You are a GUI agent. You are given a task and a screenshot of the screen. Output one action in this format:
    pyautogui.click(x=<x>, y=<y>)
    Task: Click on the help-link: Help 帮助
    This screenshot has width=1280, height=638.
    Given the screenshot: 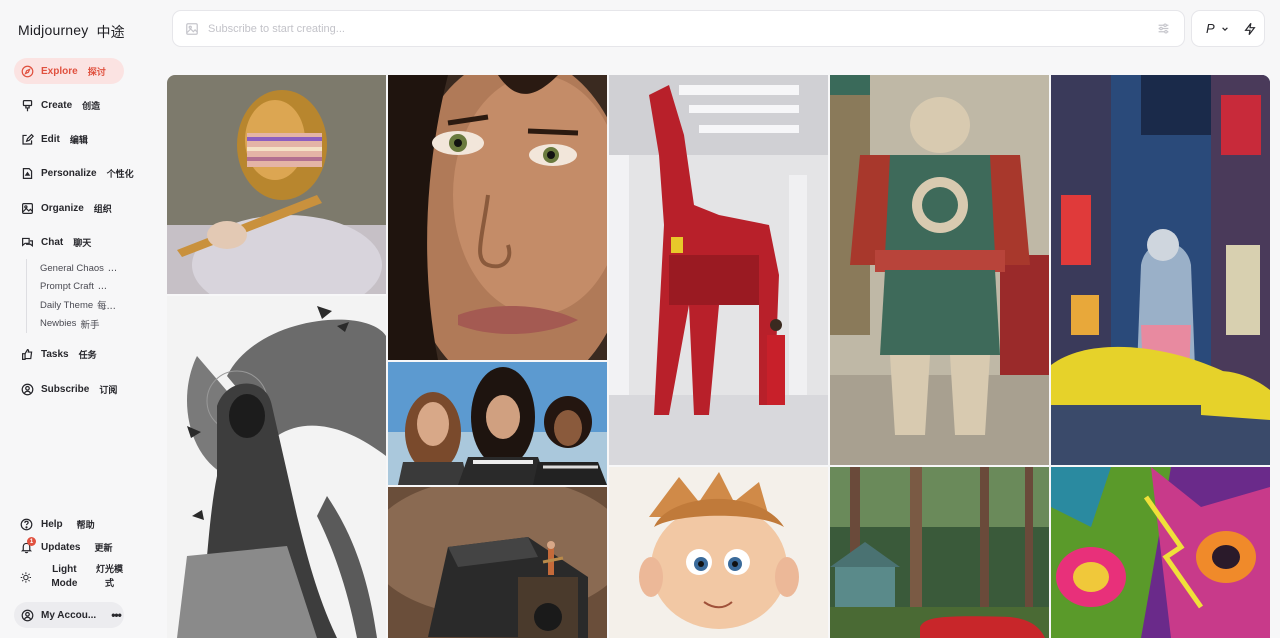 What is the action you would take?
    pyautogui.click(x=54, y=524)
    